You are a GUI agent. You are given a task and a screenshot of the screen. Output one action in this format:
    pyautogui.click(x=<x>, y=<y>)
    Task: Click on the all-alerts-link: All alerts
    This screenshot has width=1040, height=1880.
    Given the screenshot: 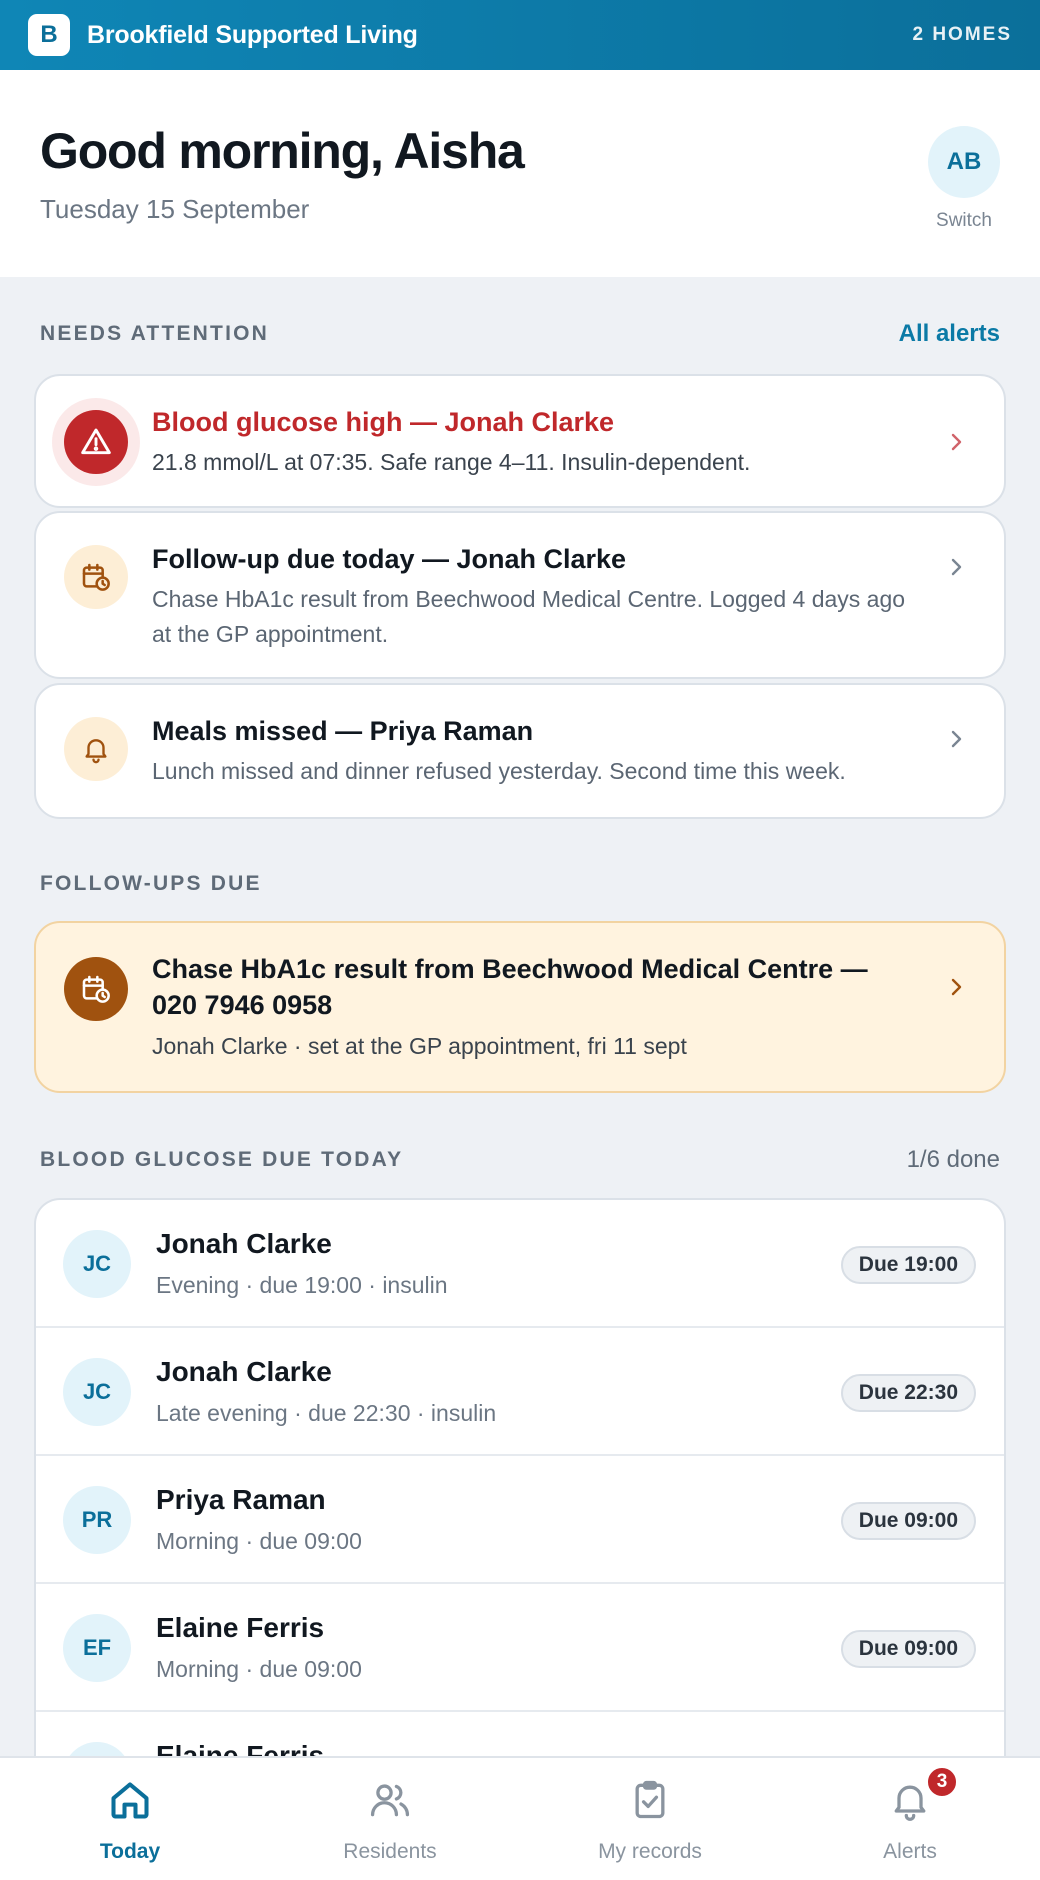 What is the action you would take?
    pyautogui.click(x=949, y=334)
    